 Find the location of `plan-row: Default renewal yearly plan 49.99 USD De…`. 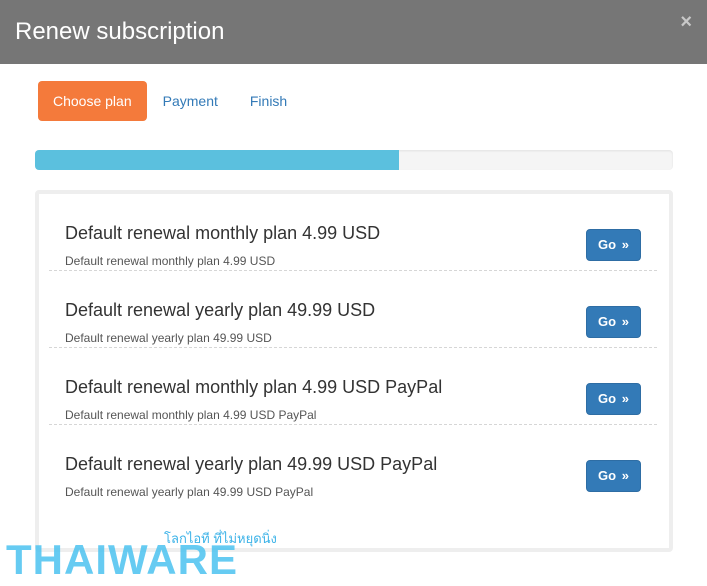

plan-row: Default renewal yearly plan 49.99 USD De… is located at coordinates (353, 309).